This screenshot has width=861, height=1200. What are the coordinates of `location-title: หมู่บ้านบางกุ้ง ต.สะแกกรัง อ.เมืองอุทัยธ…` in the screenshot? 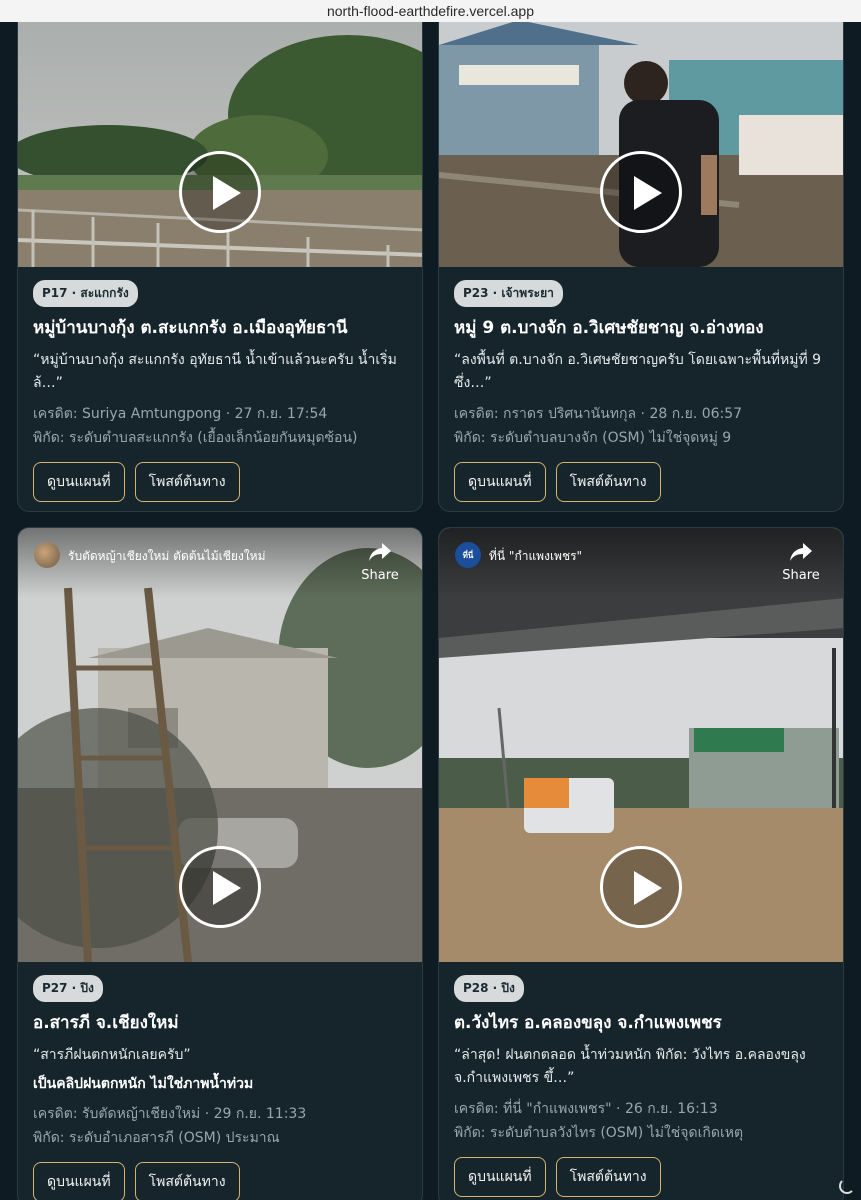 It's located at (190, 328).